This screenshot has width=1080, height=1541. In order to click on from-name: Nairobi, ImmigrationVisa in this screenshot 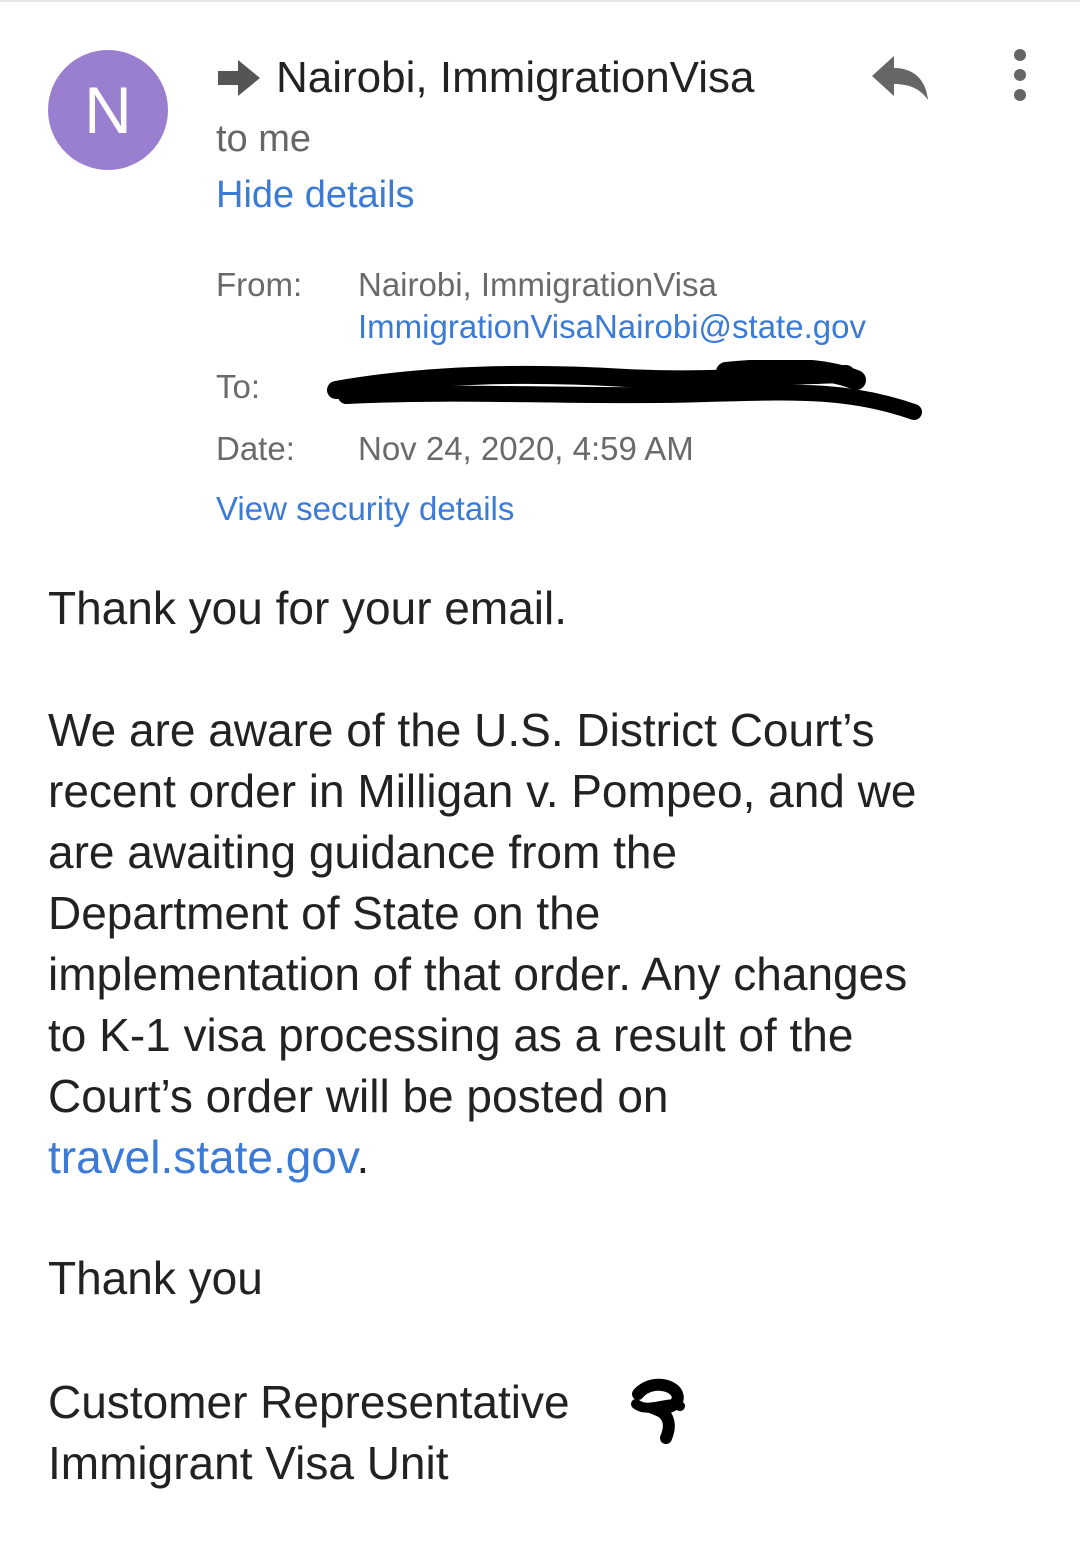, I will do `click(537, 284)`.